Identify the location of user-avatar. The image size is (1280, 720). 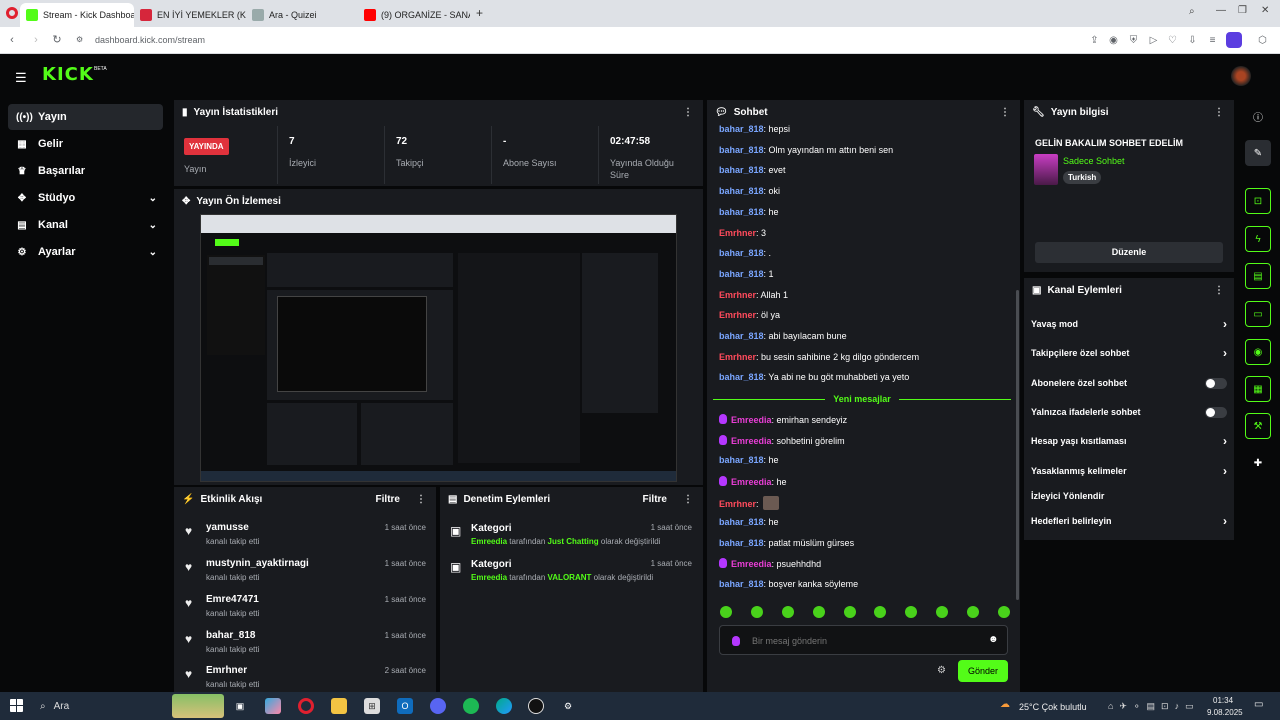
(1241, 76).